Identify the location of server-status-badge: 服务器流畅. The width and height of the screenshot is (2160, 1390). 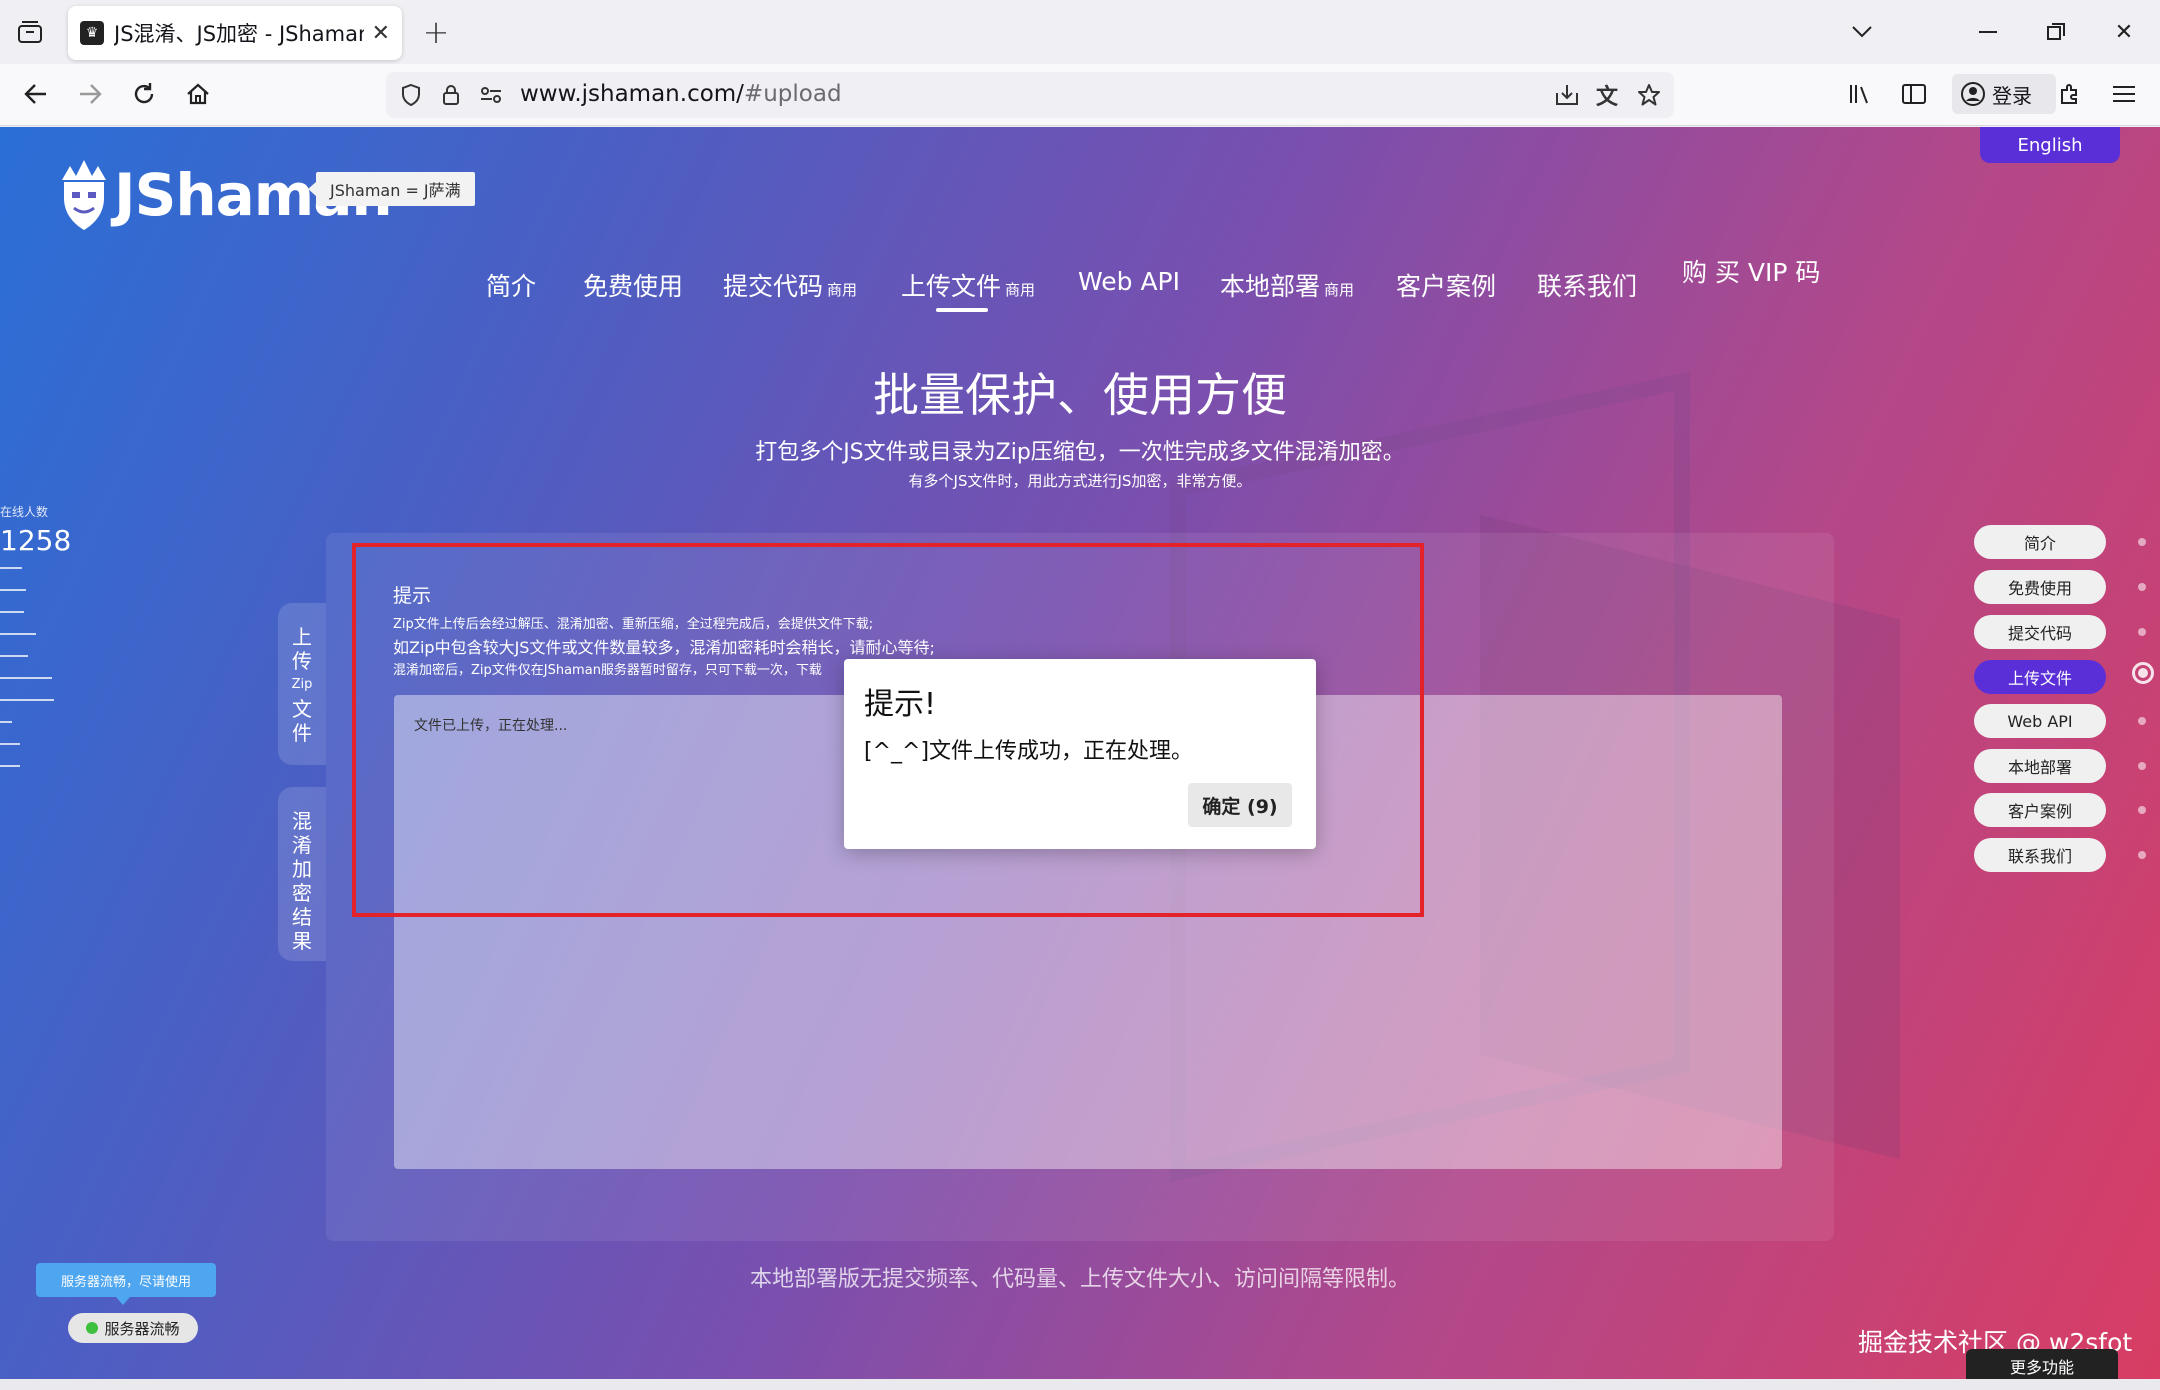
(133, 1328).